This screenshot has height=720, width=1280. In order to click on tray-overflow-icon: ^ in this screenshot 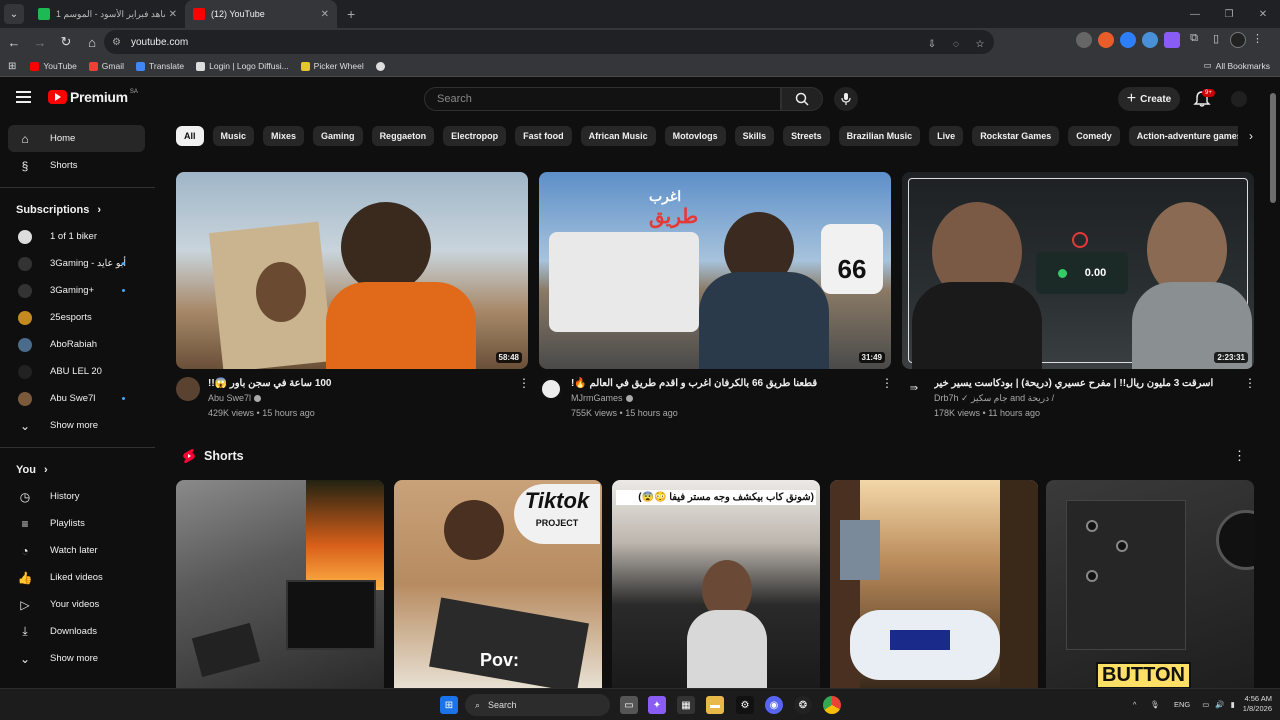, I will do `click(1135, 704)`.